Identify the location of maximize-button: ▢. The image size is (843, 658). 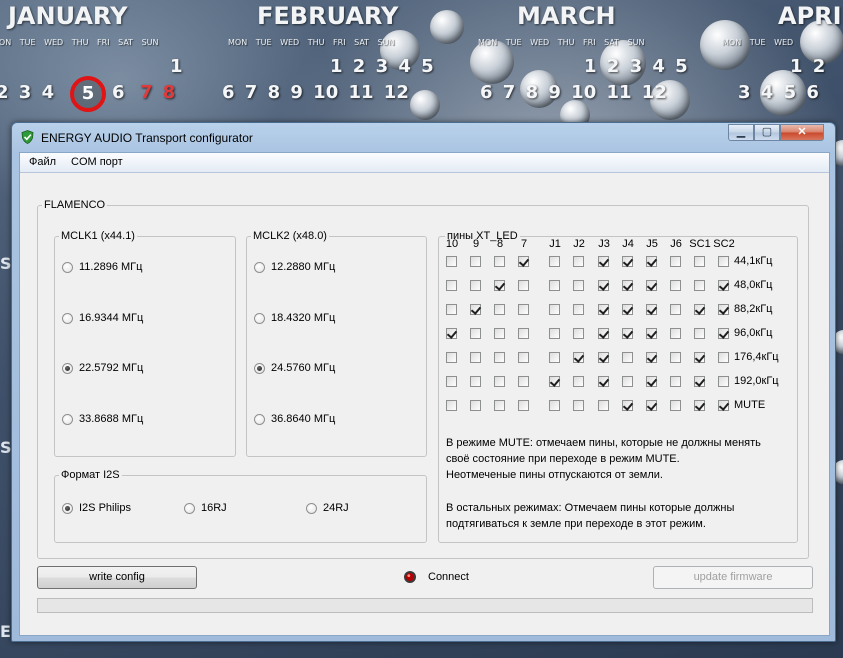
(767, 132).